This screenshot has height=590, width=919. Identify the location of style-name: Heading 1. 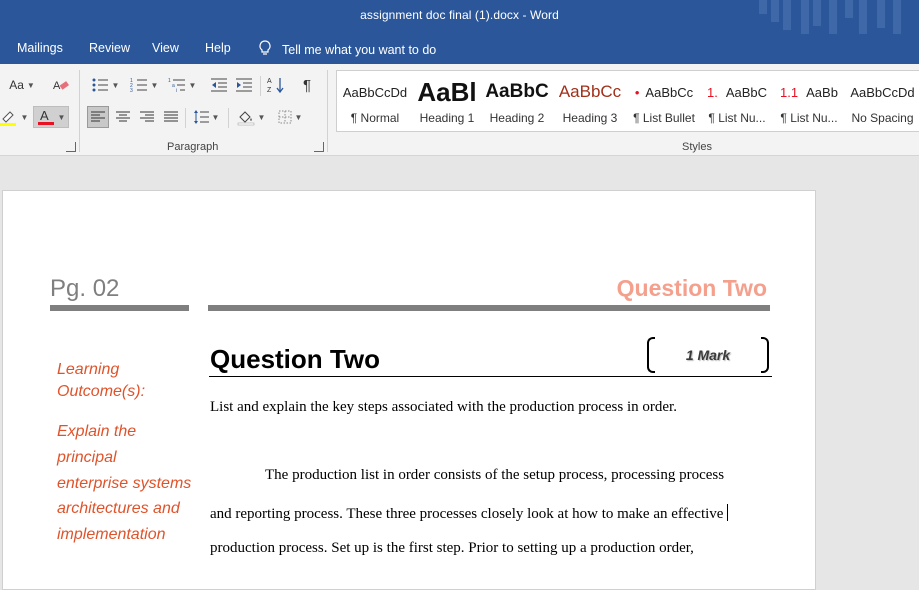
(447, 118).